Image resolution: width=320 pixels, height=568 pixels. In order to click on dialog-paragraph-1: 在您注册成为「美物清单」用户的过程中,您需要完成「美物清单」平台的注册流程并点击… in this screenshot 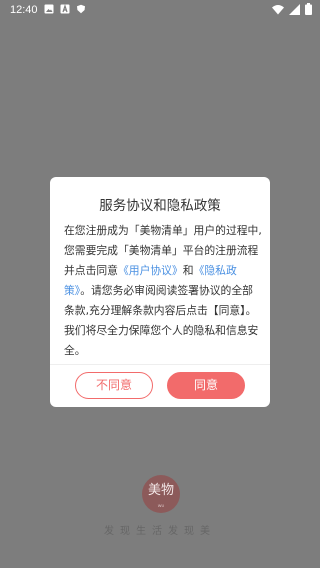, I will do `click(163, 271)`.